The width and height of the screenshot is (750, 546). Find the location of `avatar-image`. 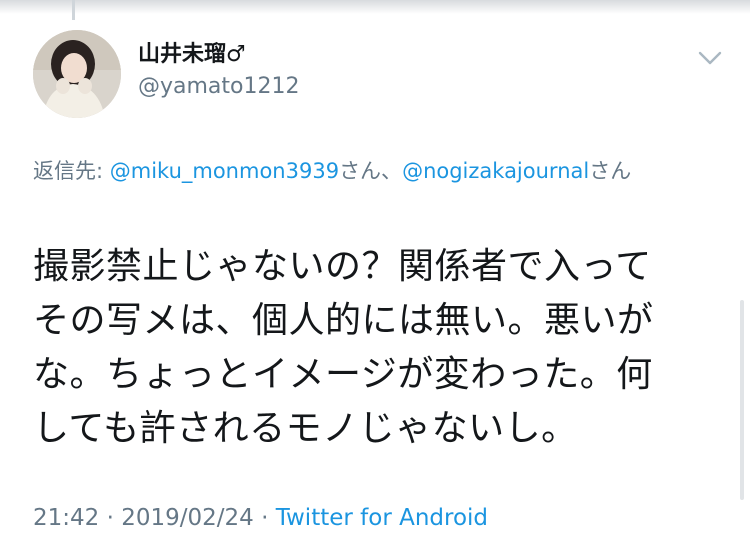

avatar-image is located at coordinates (77, 74).